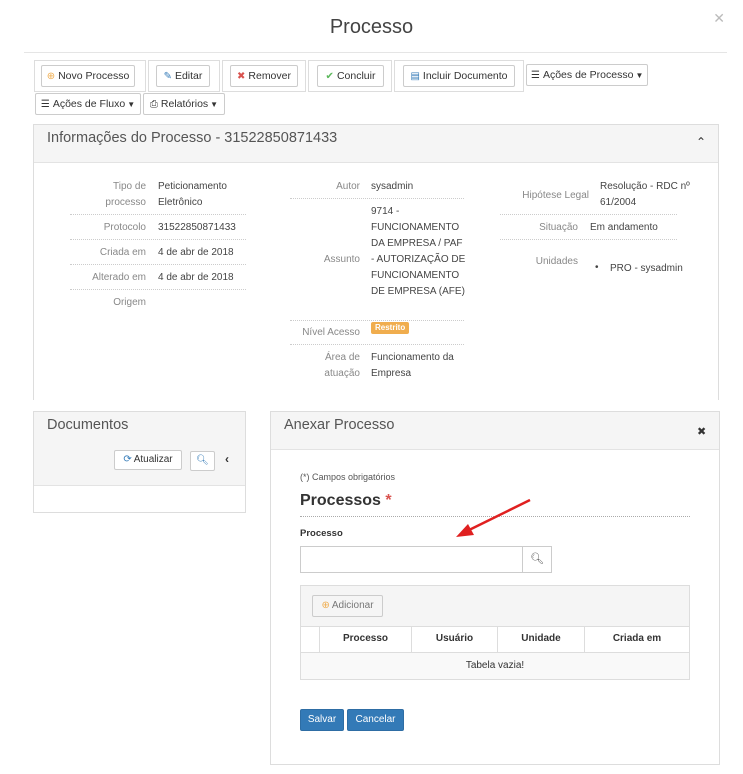 The image size is (743, 774). Describe the element at coordinates (122, 252) in the screenshot. I see `criada-em-label: Criada em` at that location.